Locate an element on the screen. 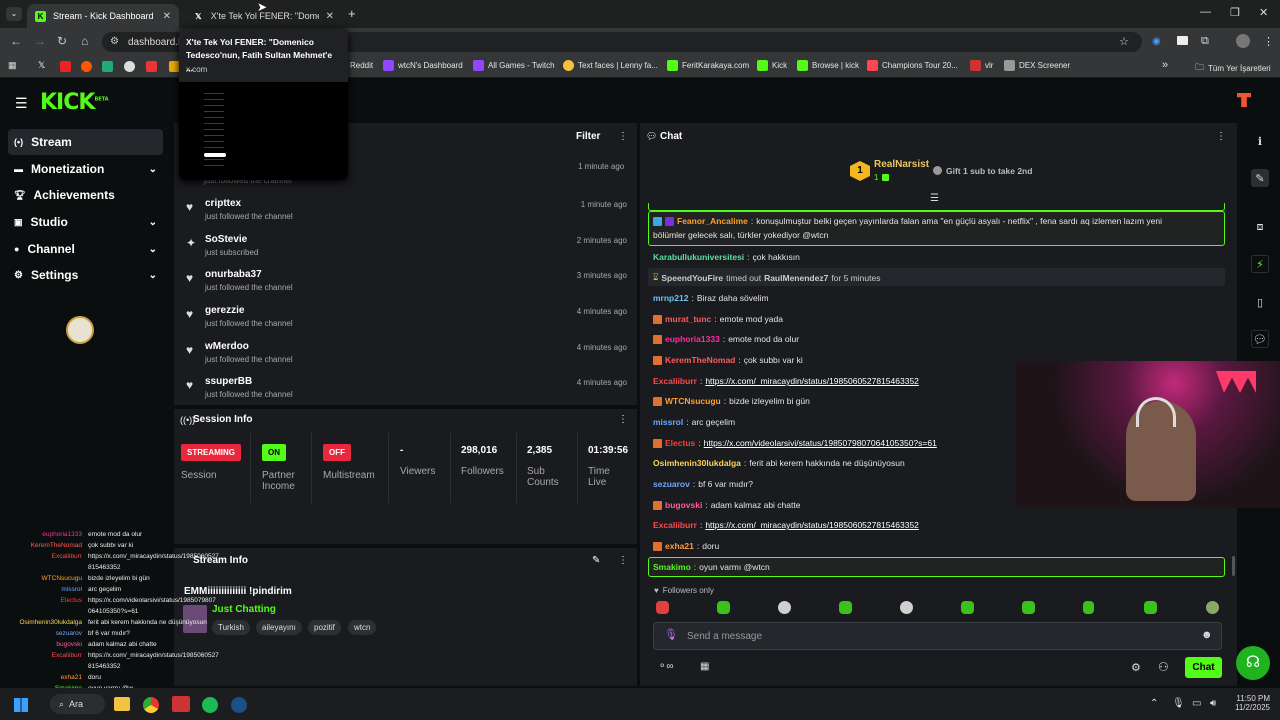 Image resolution: width=1280 pixels, height=720 pixels. chat-tools-icon: ⚬∞ is located at coordinates (666, 666).